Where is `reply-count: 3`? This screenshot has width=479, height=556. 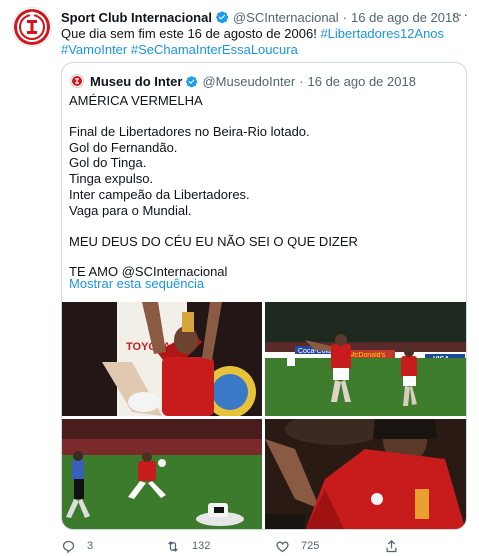
reply-count: 3 is located at coordinates (90, 546).